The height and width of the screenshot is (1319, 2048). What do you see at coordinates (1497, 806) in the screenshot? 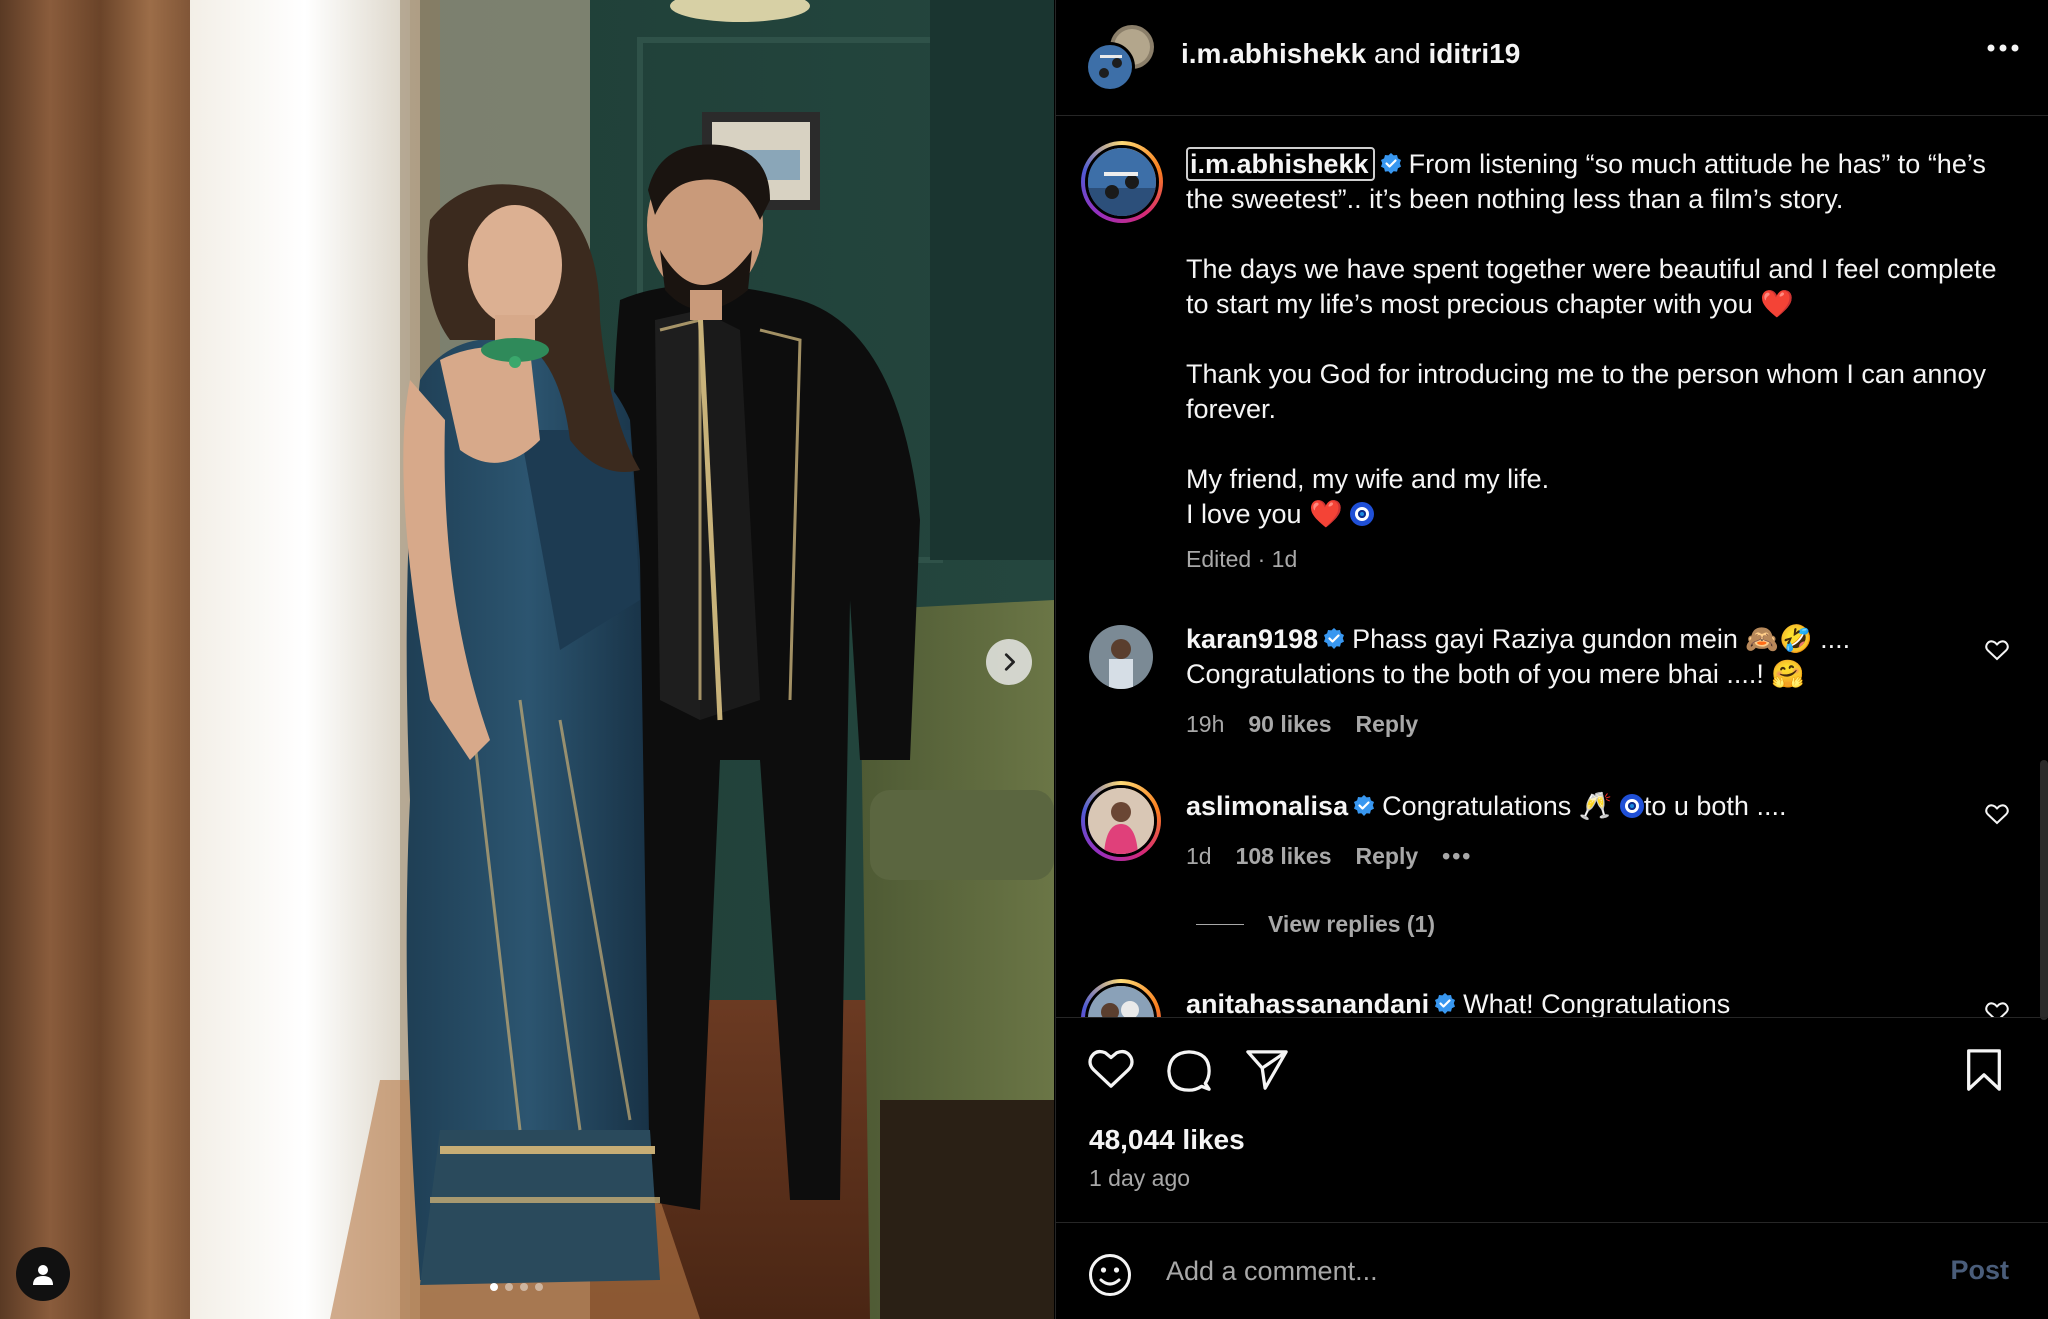
I see `comment-text: Congratulations 🥂` at bounding box center [1497, 806].